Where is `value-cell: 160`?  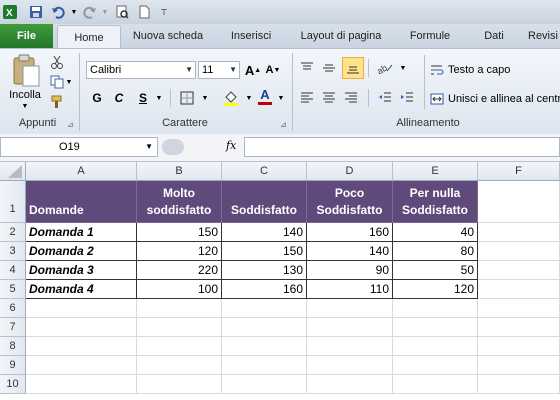 value-cell: 160 is located at coordinates (264, 289).